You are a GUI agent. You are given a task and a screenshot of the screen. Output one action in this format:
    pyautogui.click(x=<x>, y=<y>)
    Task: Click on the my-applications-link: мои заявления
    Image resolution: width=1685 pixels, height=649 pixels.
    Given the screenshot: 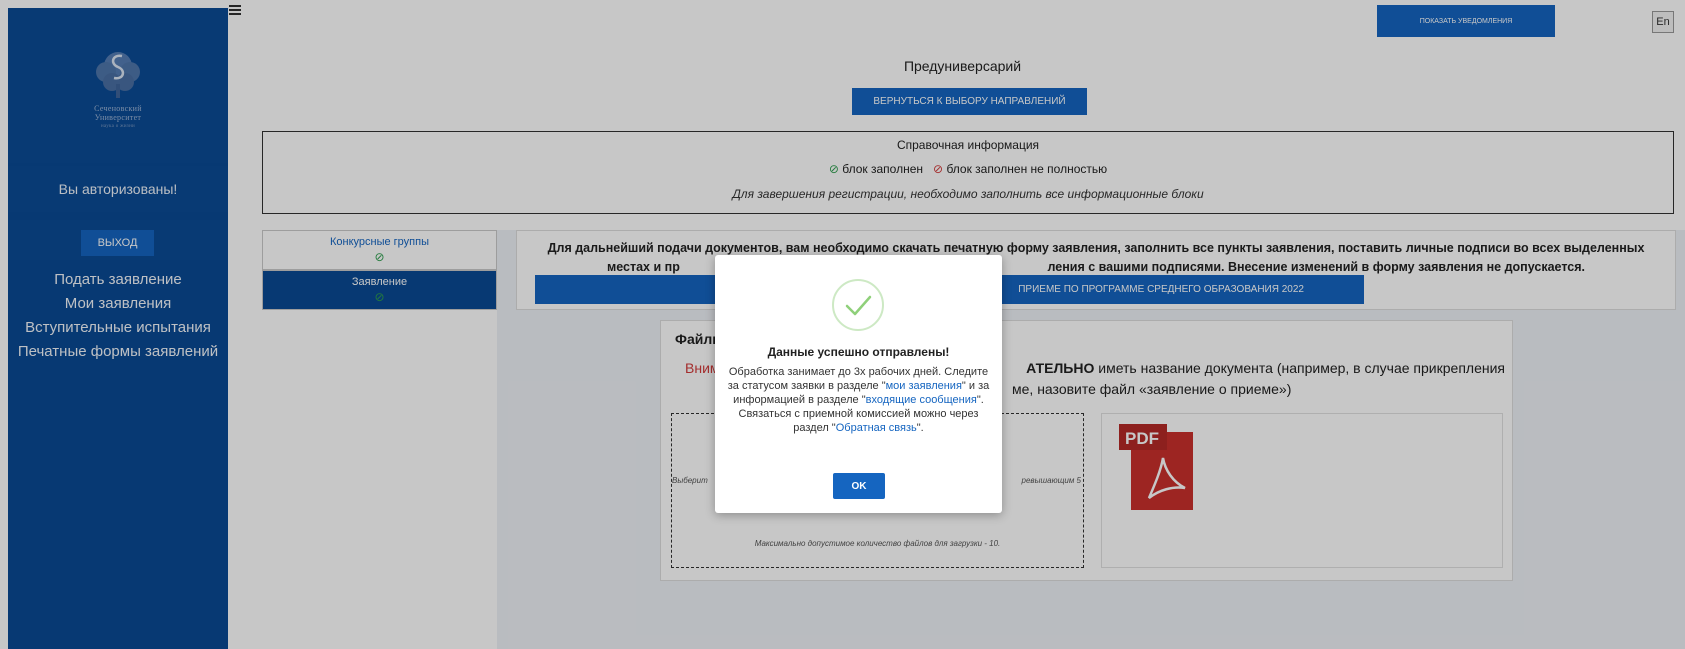 What is the action you would take?
    pyautogui.click(x=924, y=386)
    